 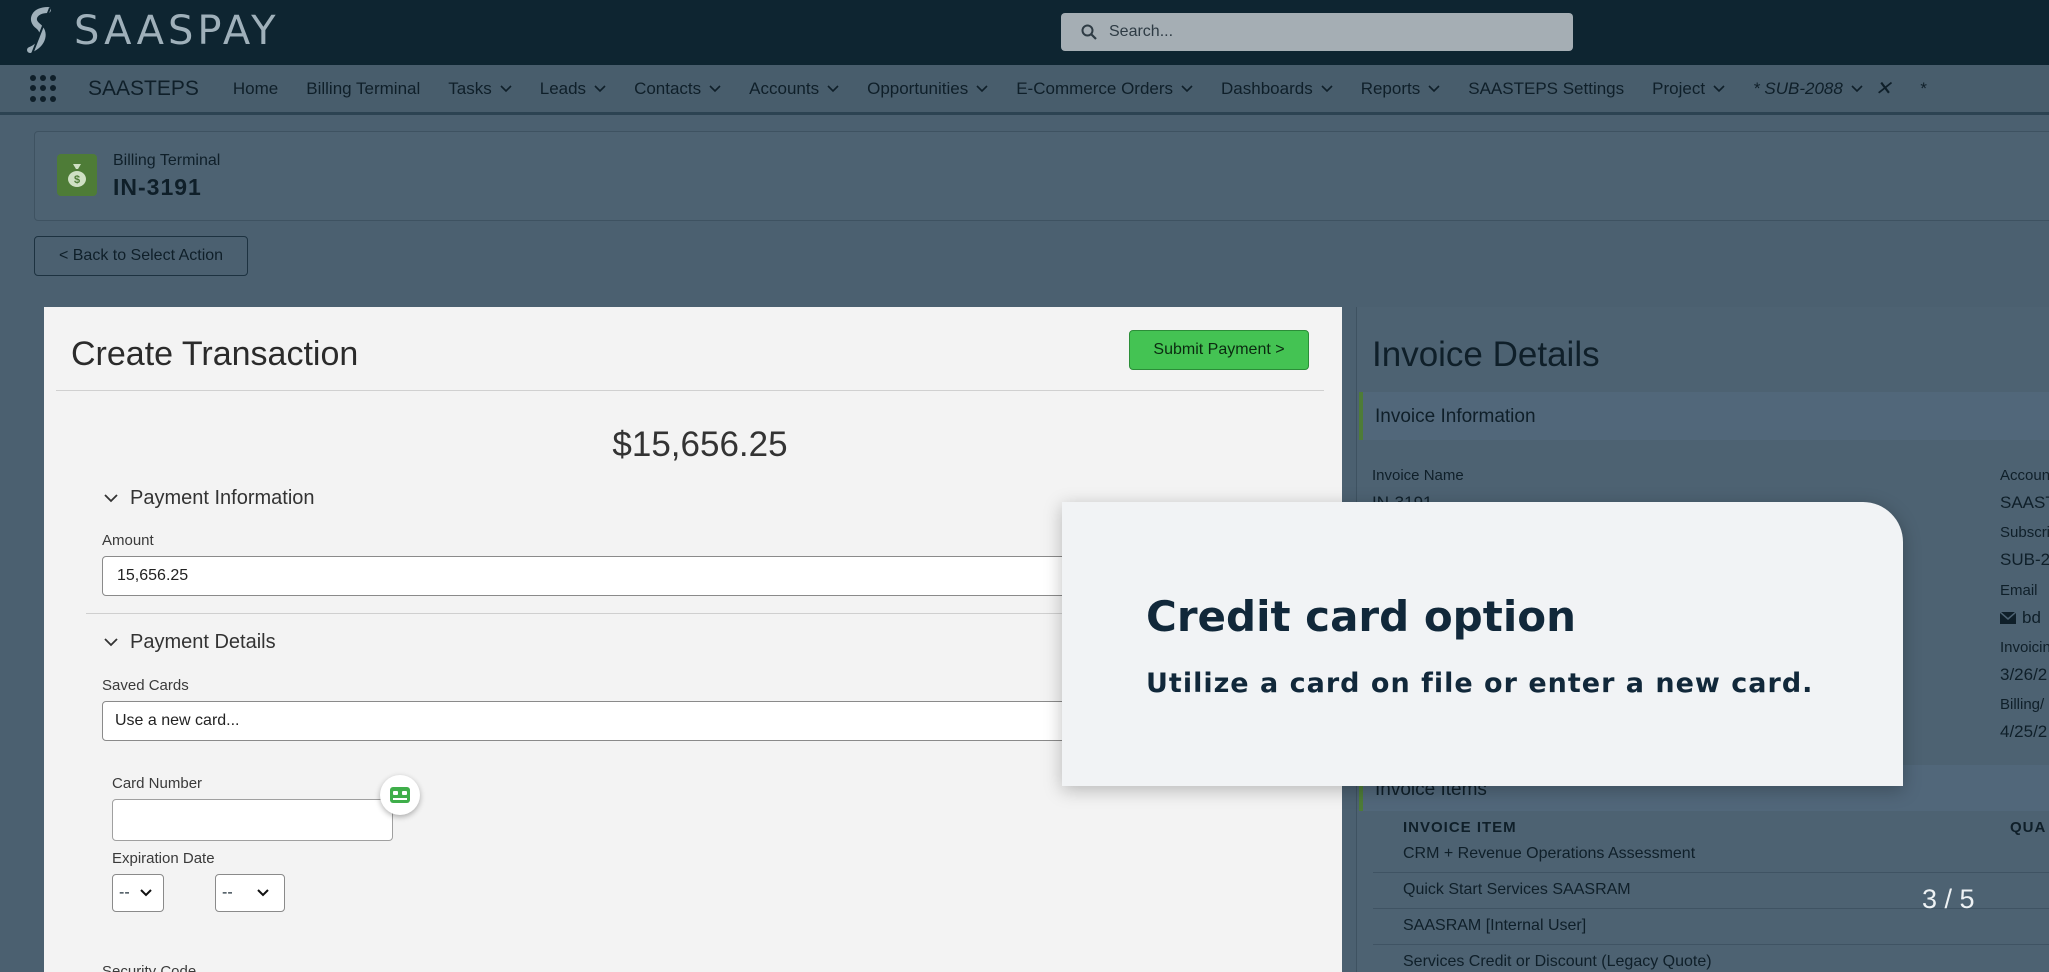 I want to click on nav-item-label: Billing Terminal, so click(x=363, y=88).